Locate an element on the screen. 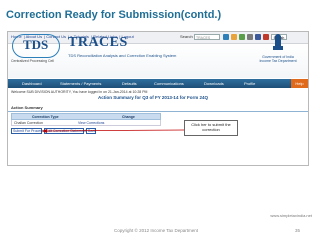 This screenshot has height=240, width=320. nav-communications: Communications is located at coordinates (169, 83).